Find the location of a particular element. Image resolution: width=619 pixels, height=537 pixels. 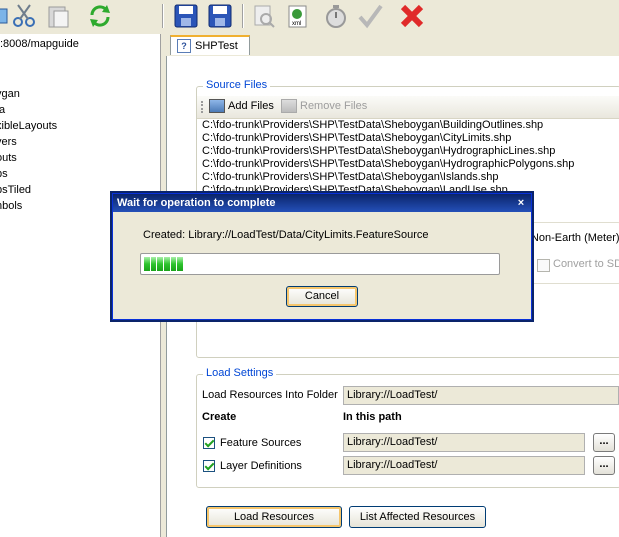

tree-item: ta is located at coordinates (28, 110).